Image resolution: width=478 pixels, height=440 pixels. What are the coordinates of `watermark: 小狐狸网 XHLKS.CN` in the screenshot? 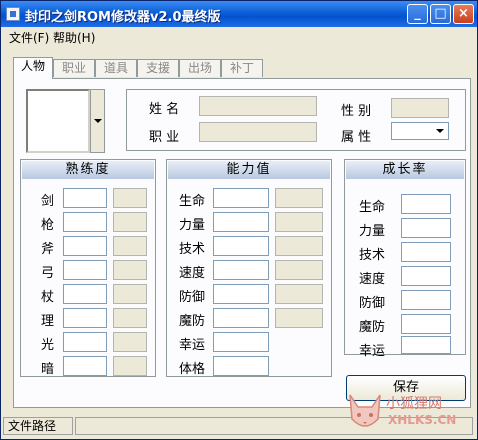 It's located at (411, 414).